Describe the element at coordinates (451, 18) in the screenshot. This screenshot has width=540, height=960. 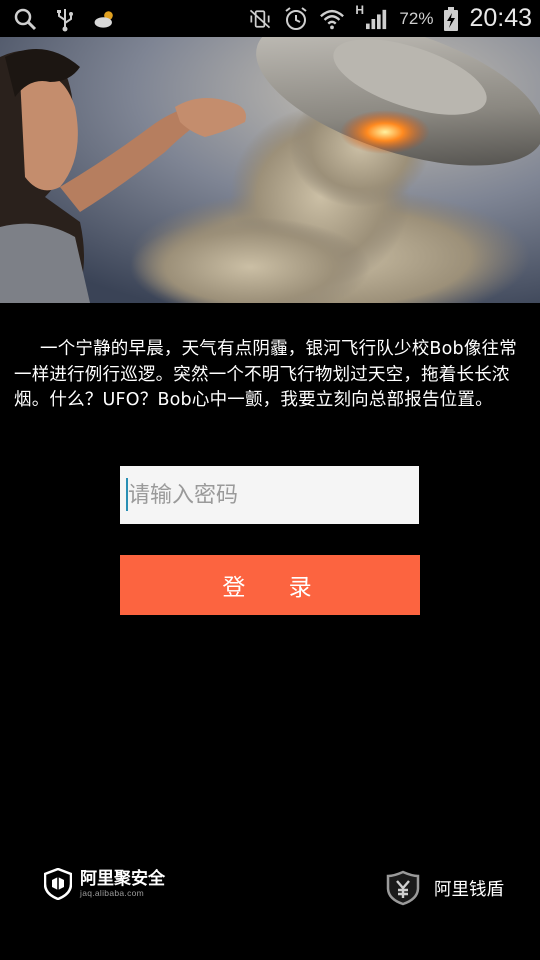
I see `battery-charging-icon` at that location.